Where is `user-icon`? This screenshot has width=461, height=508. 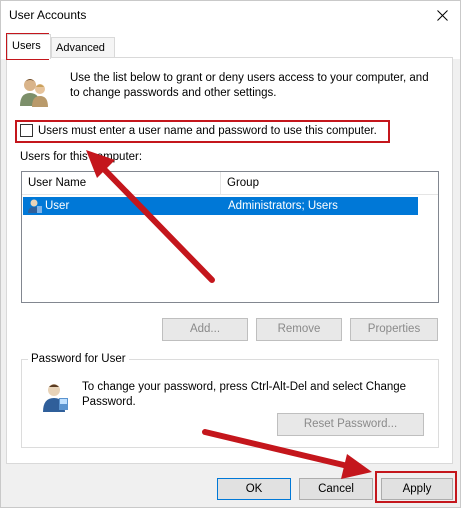 user-icon is located at coordinates (35, 207).